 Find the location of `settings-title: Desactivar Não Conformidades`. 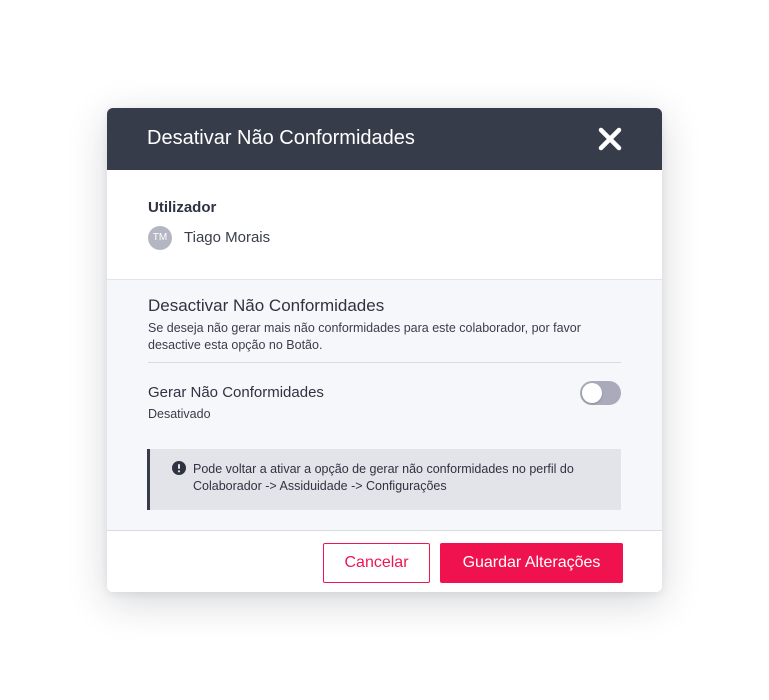

settings-title: Desactivar Não Conformidades is located at coordinates (266, 305).